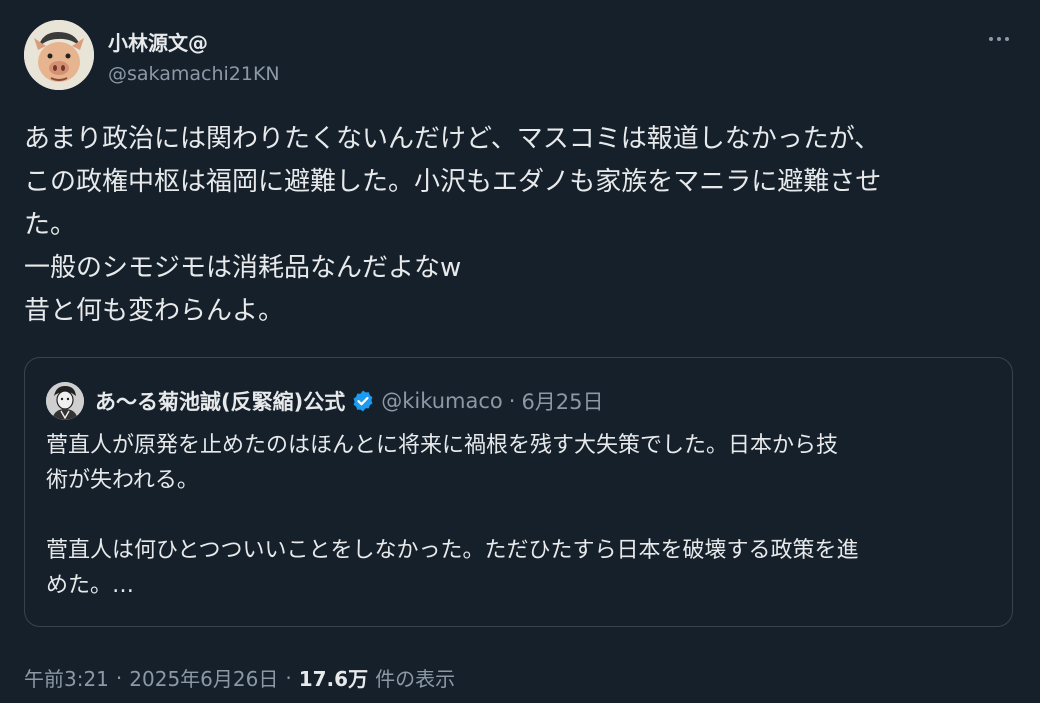 The height and width of the screenshot is (703, 1040). What do you see at coordinates (66, 677) in the screenshot?
I see `tweet-time: 午前3:21` at bounding box center [66, 677].